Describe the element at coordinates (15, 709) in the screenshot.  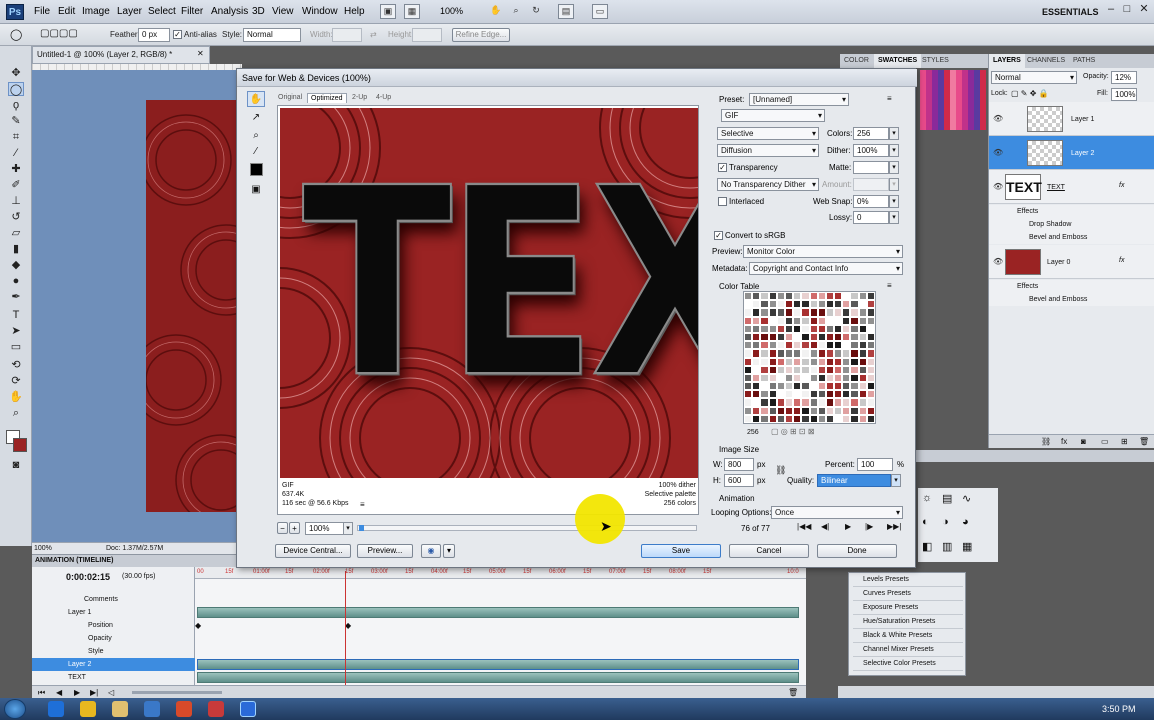
I see `start-button` at that location.